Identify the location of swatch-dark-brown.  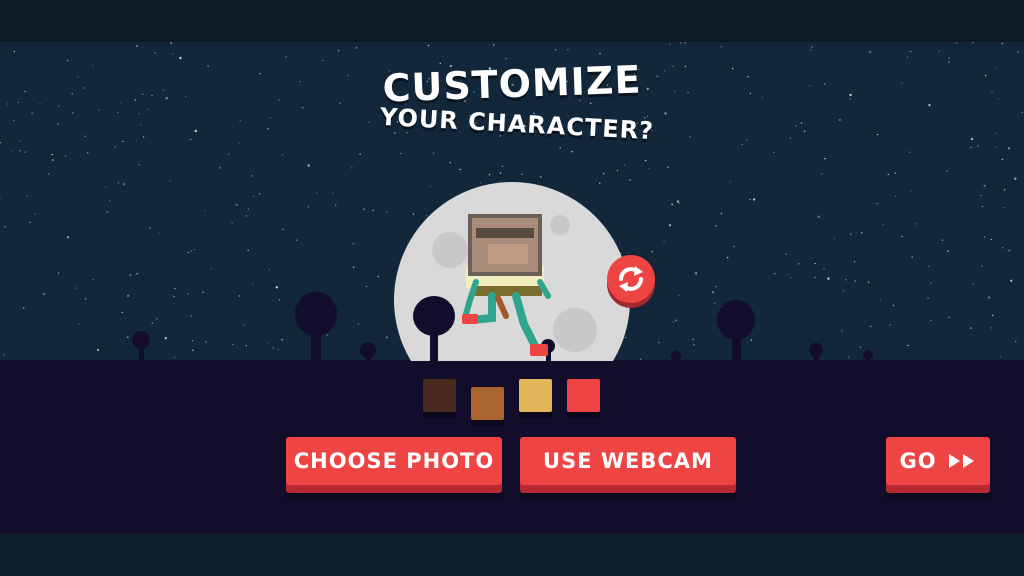
(439, 395).